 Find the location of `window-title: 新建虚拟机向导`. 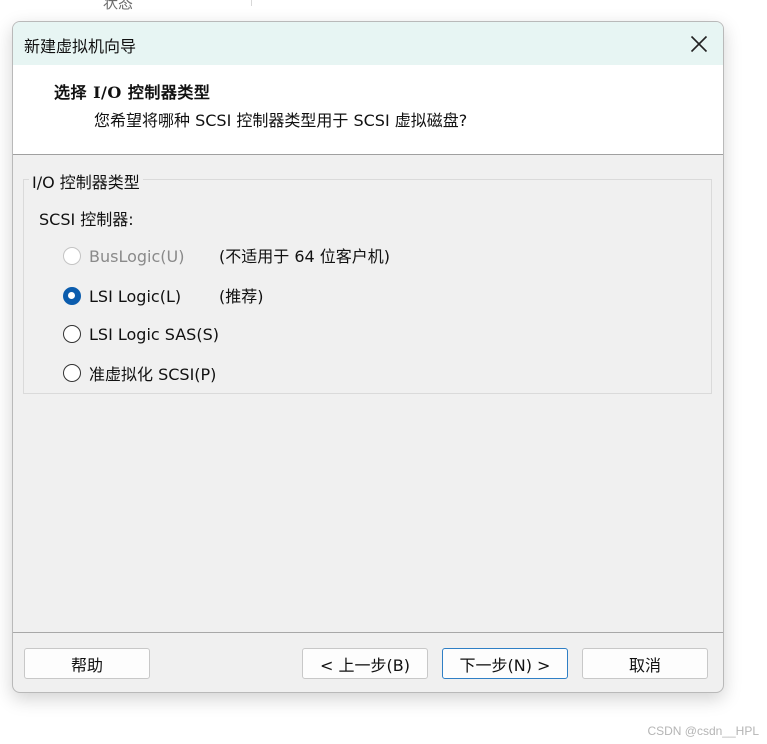

window-title: 新建虚拟机向导 is located at coordinates (80, 46).